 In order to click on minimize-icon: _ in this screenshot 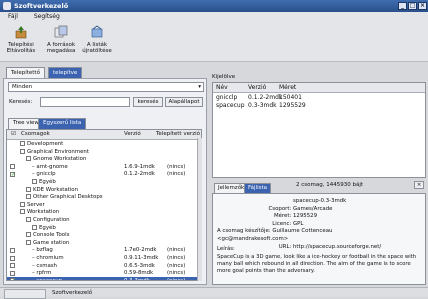, I will do `click(402, 6)`.